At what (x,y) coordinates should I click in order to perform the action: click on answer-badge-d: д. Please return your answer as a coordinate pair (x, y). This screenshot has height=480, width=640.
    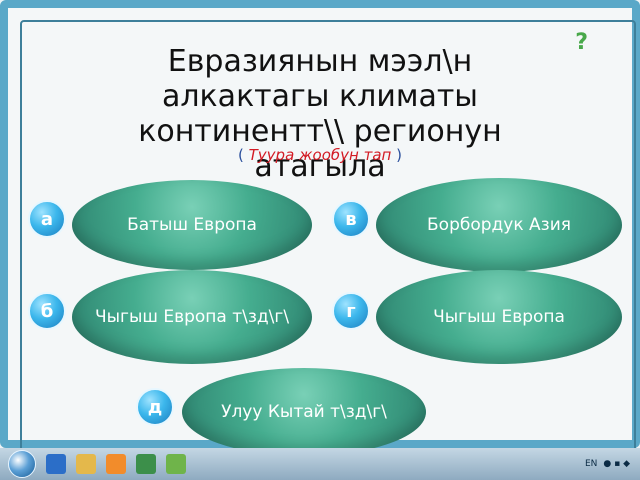
    Looking at the image, I should click on (155, 407).